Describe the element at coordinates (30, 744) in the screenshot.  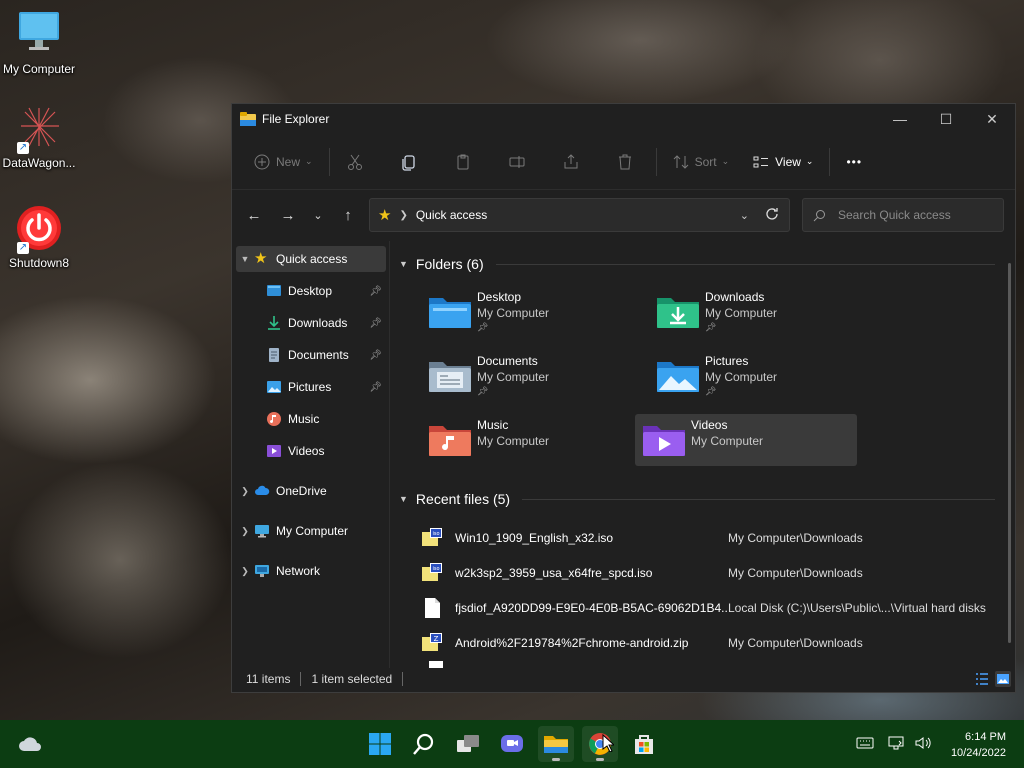
I see `weather-widget` at that location.